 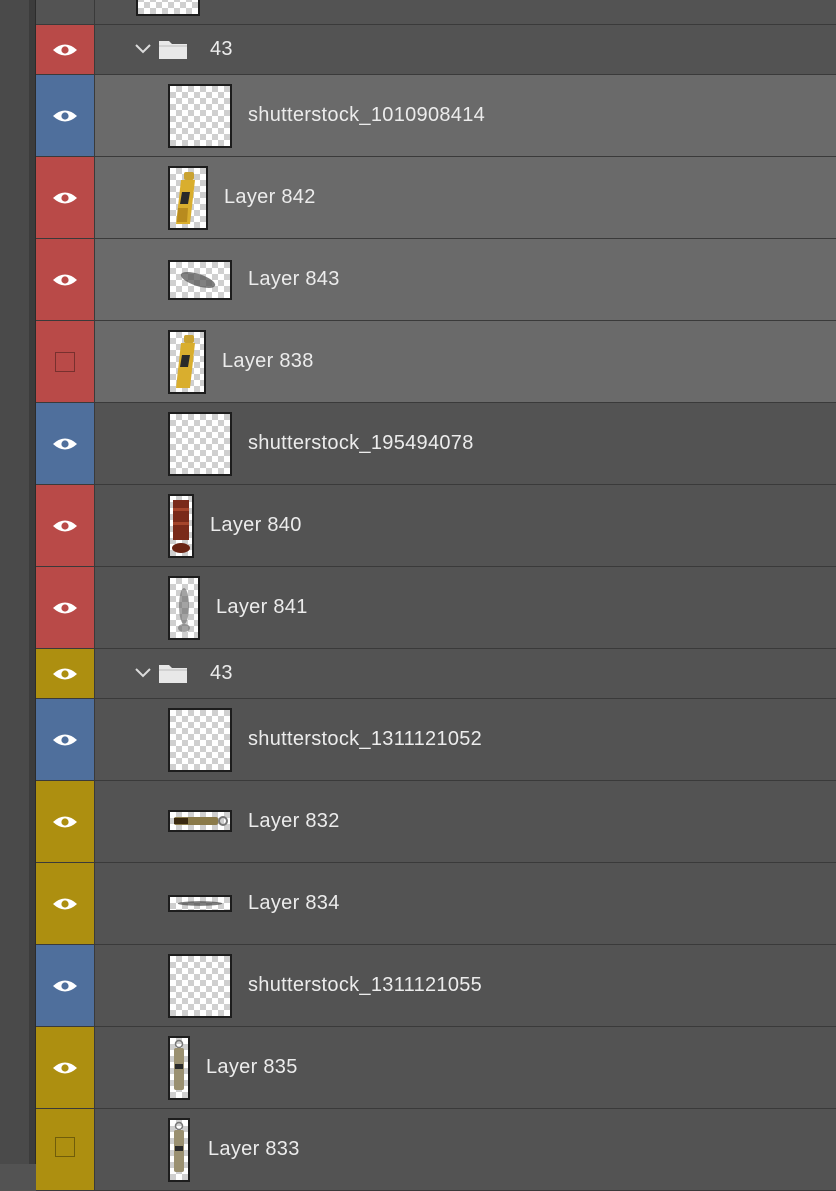 I want to click on layer-row: Layer 843, so click(x=436, y=280).